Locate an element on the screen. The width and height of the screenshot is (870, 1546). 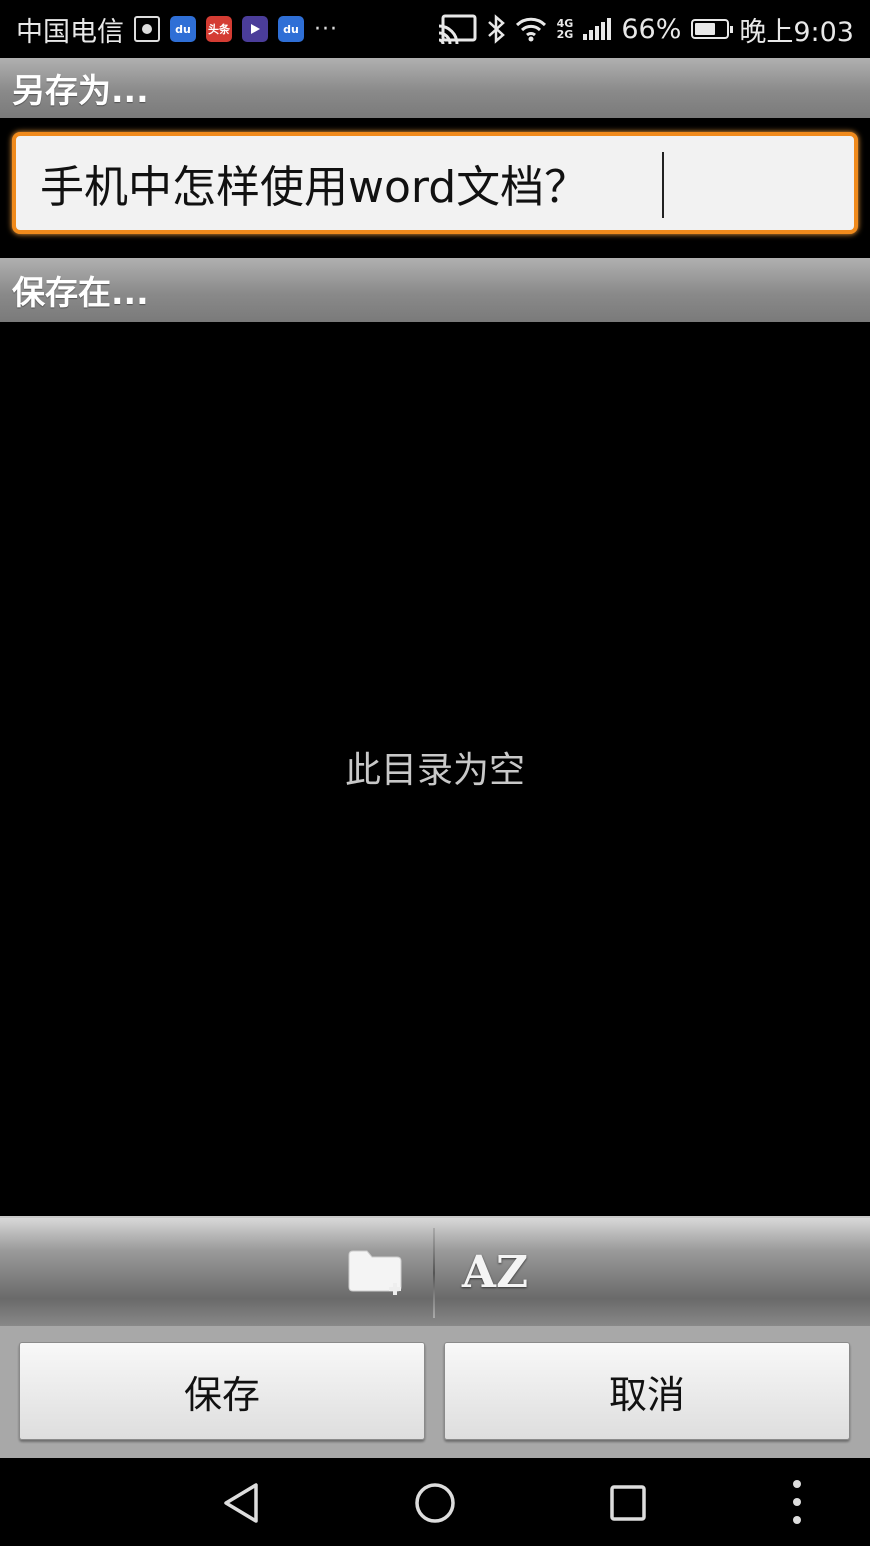
signal-strength-icon is located at coordinates (597, 29).